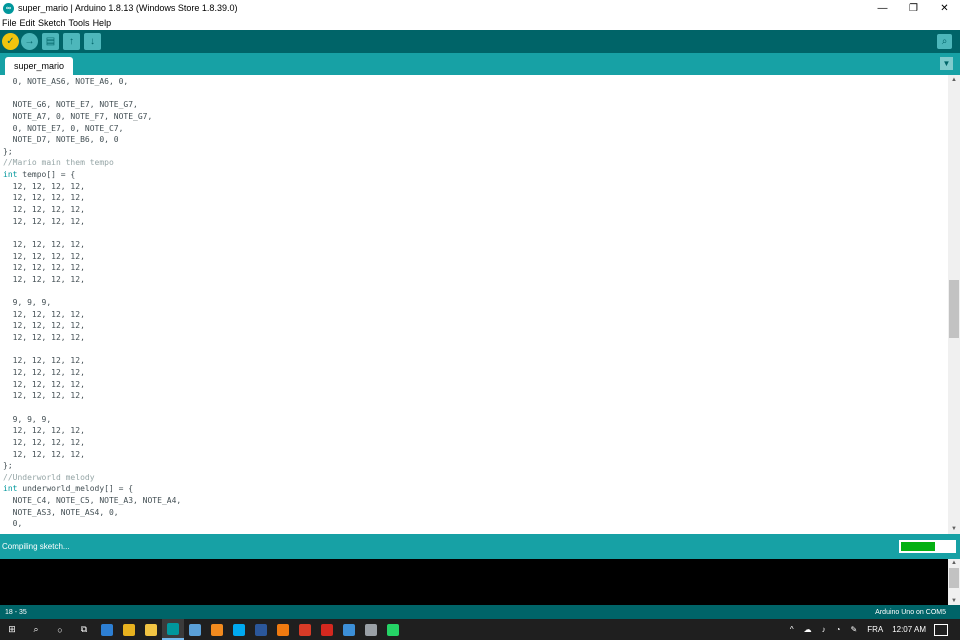  Describe the element at coordinates (475, 105) in the screenshot. I see `code-line: NOTE_G6, NOTE_E7, NOTE_G7,` at that location.